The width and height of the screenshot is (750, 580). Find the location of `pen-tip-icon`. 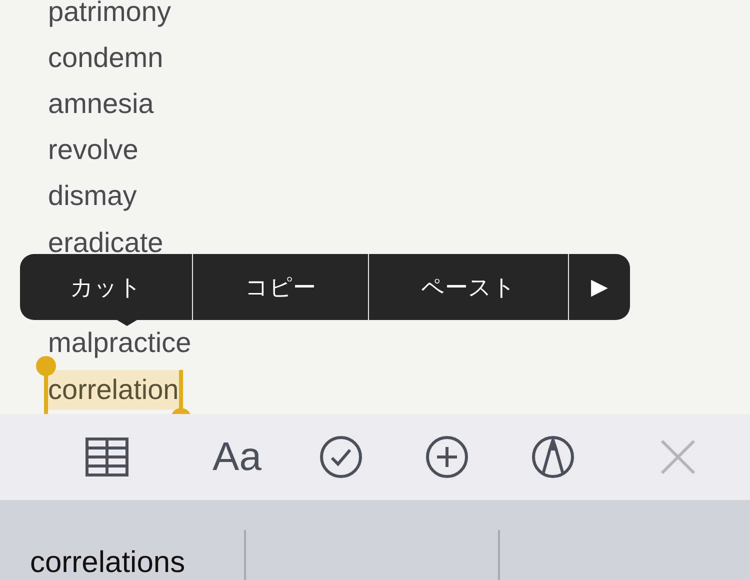

pen-tip-icon is located at coordinates (553, 457).